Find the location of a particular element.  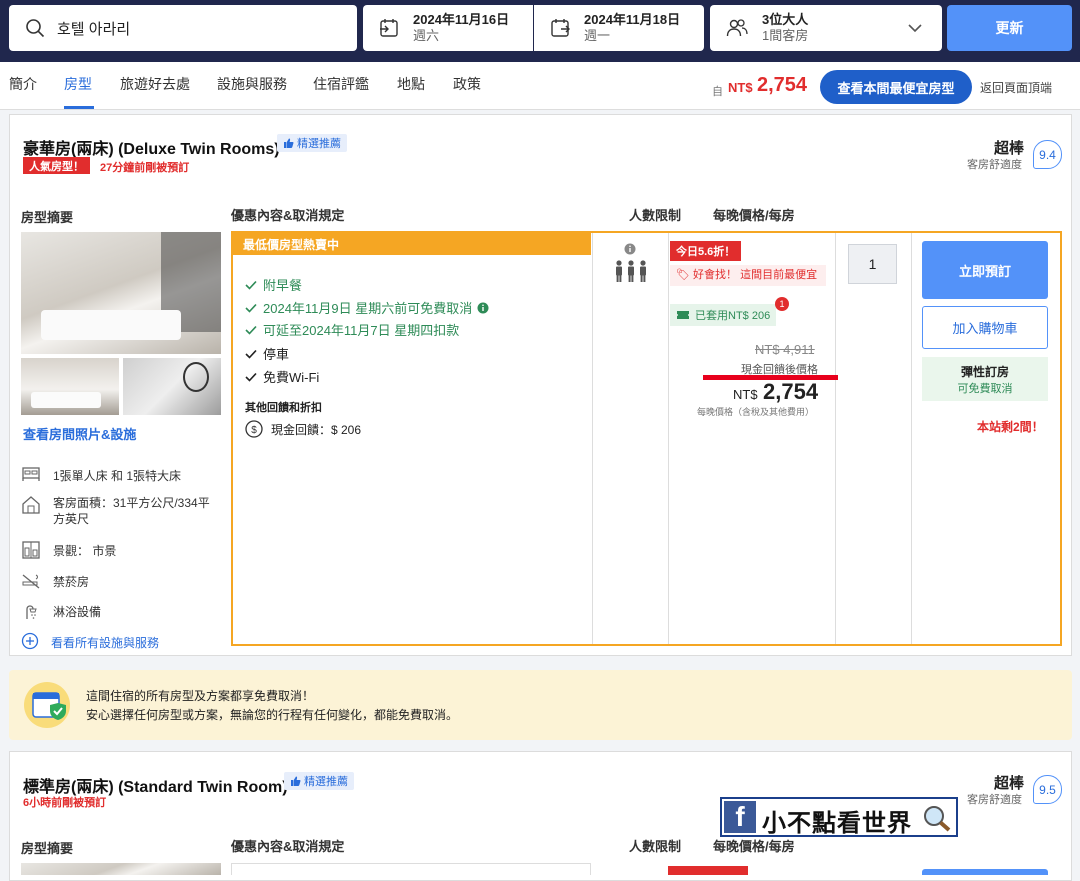

search-input is located at coordinates (197, 28).